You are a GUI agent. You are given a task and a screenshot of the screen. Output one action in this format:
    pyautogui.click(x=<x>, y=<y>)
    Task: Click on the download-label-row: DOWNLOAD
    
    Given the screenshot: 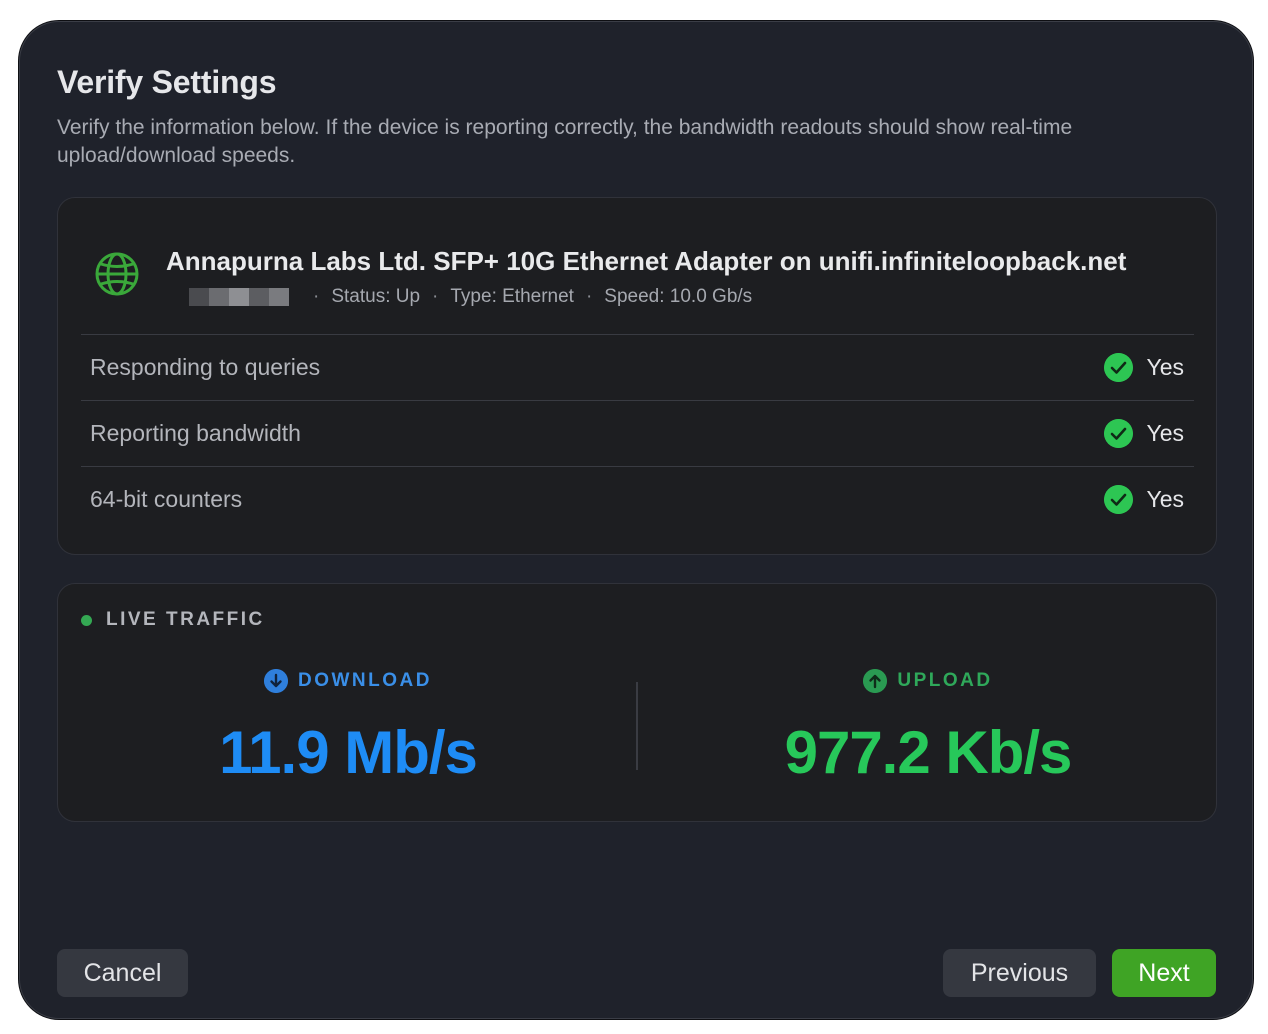 What is the action you would take?
    pyautogui.click(x=348, y=681)
    